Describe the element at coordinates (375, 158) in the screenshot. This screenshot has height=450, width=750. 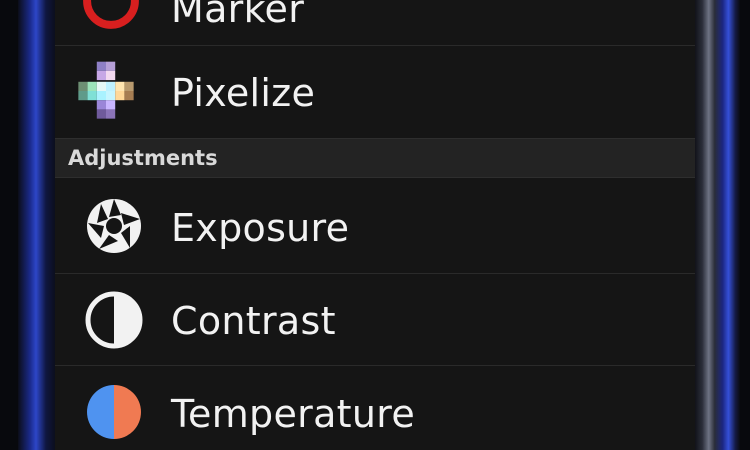
I see `section-header-adjustments: Adjustments` at that location.